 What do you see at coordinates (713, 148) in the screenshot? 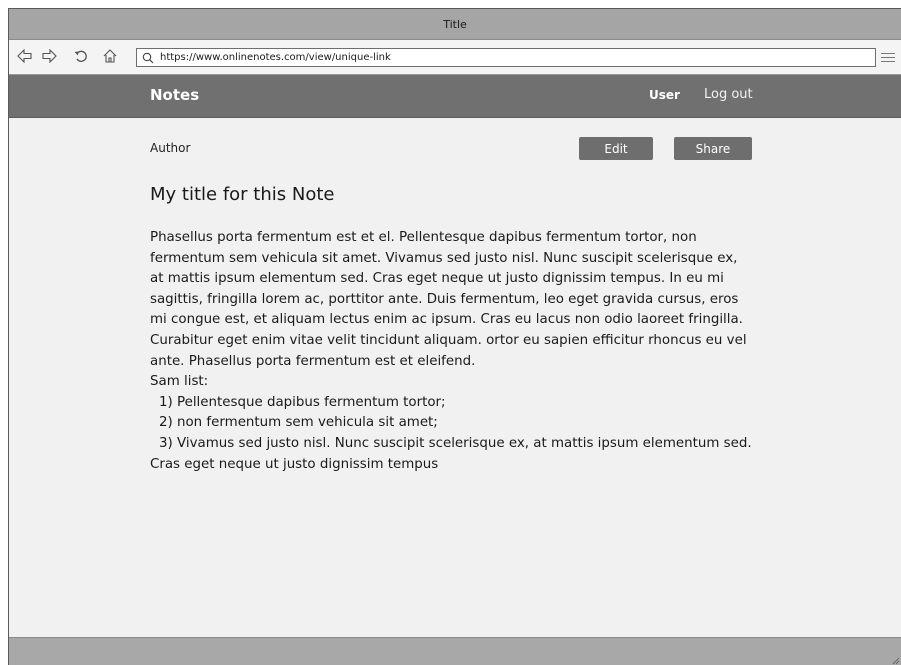
I see `share-button: Share` at bounding box center [713, 148].